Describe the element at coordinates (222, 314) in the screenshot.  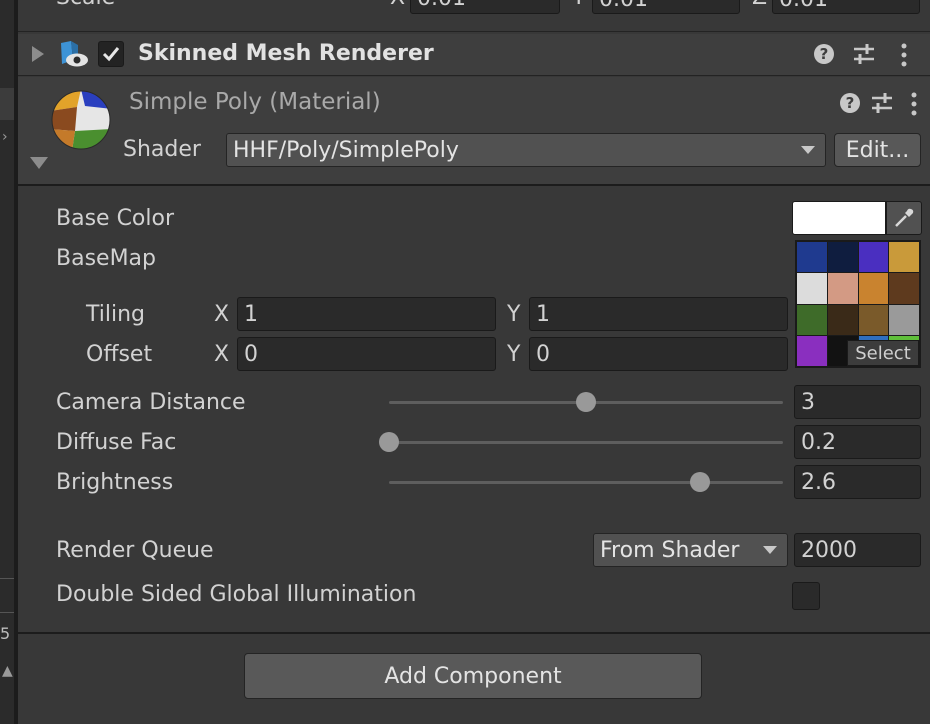
I see `tiling-x-axis-label: X` at that location.